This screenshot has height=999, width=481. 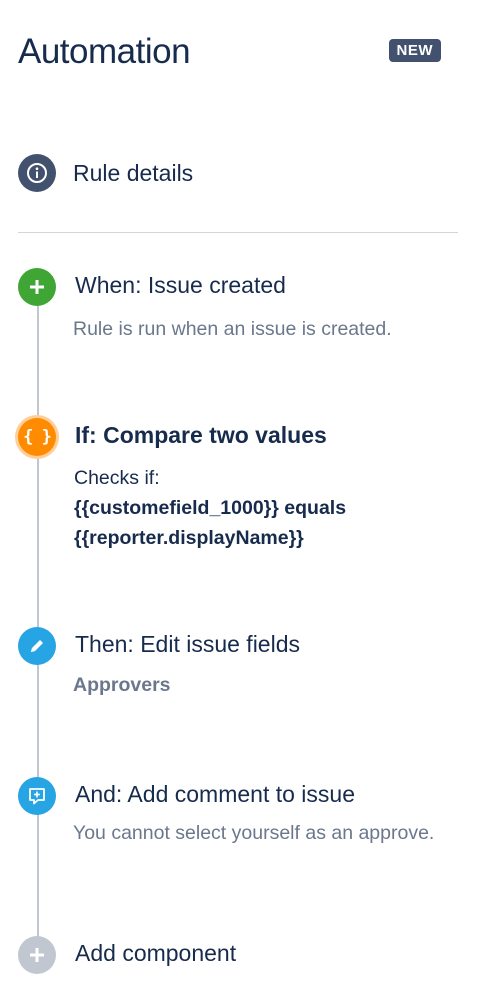 What do you see at coordinates (117, 478) in the screenshot?
I see `condition-prefix: Checks if:` at bounding box center [117, 478].